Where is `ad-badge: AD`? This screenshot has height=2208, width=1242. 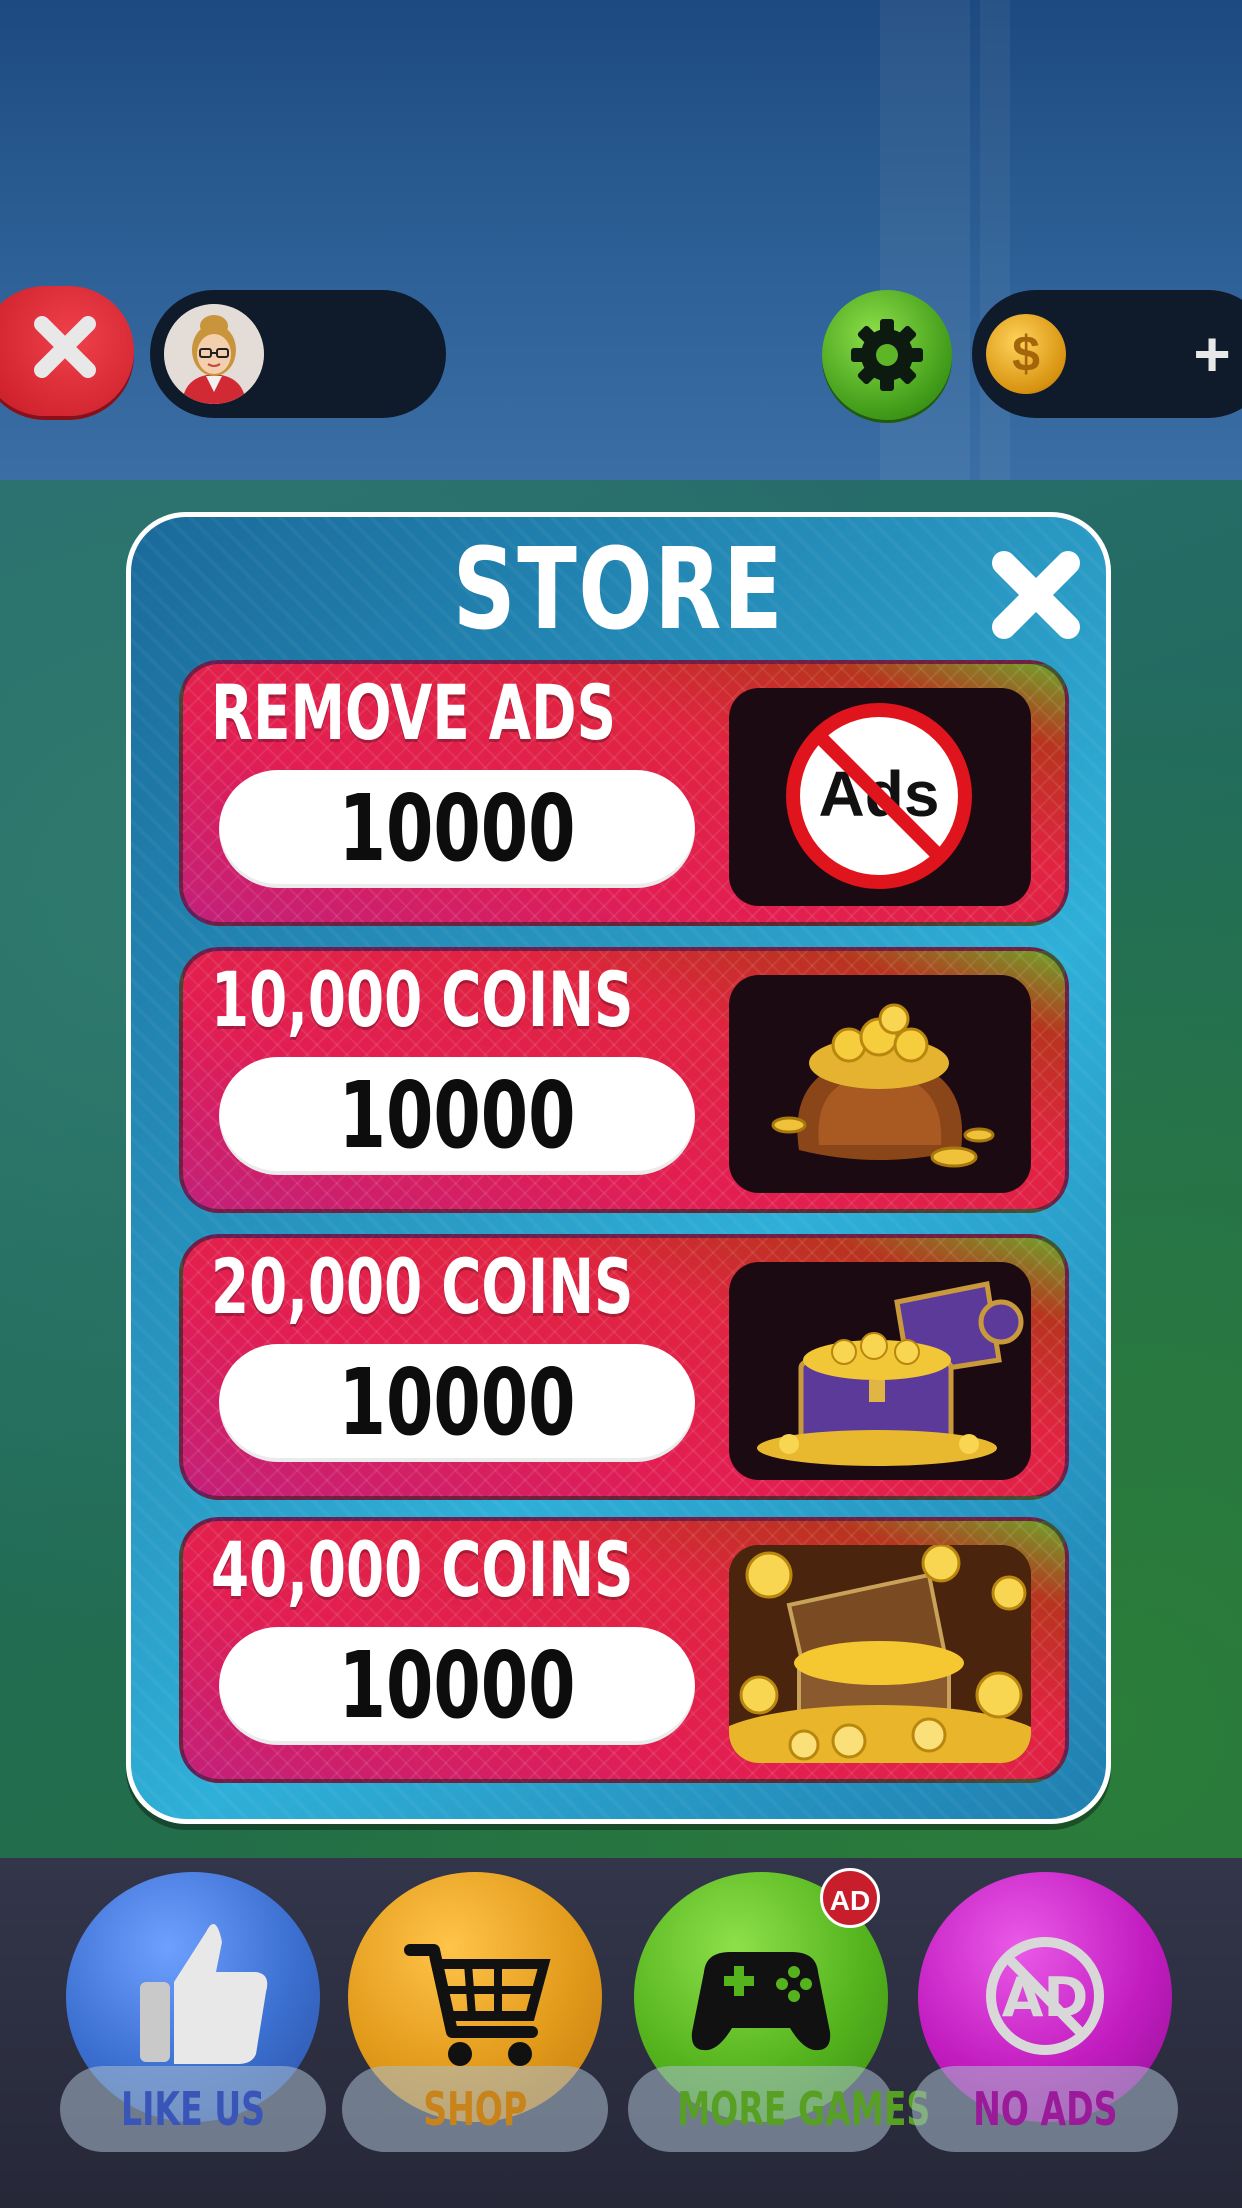 ad-badge: AD is located at coordinates (850, 1898).